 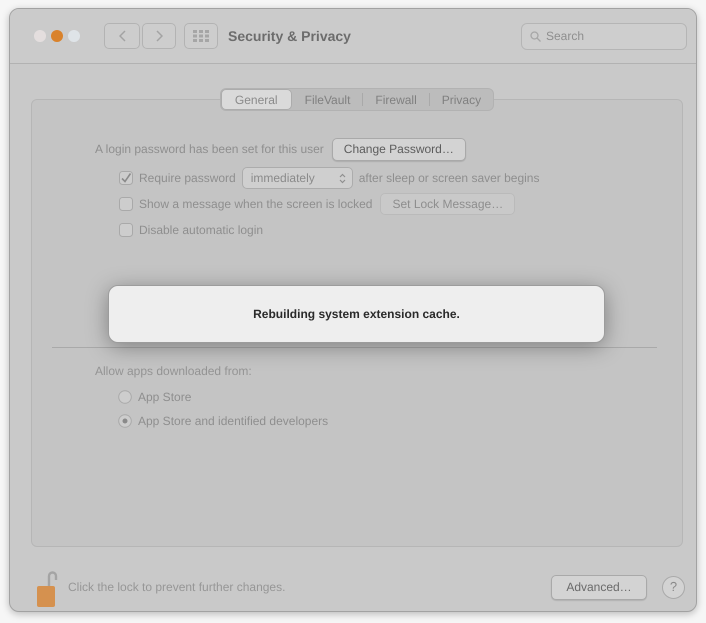 What do you see at coordinates (327, 99) in the screenshot?
I see `tab: FileVault` at bounding box center [327, 99].